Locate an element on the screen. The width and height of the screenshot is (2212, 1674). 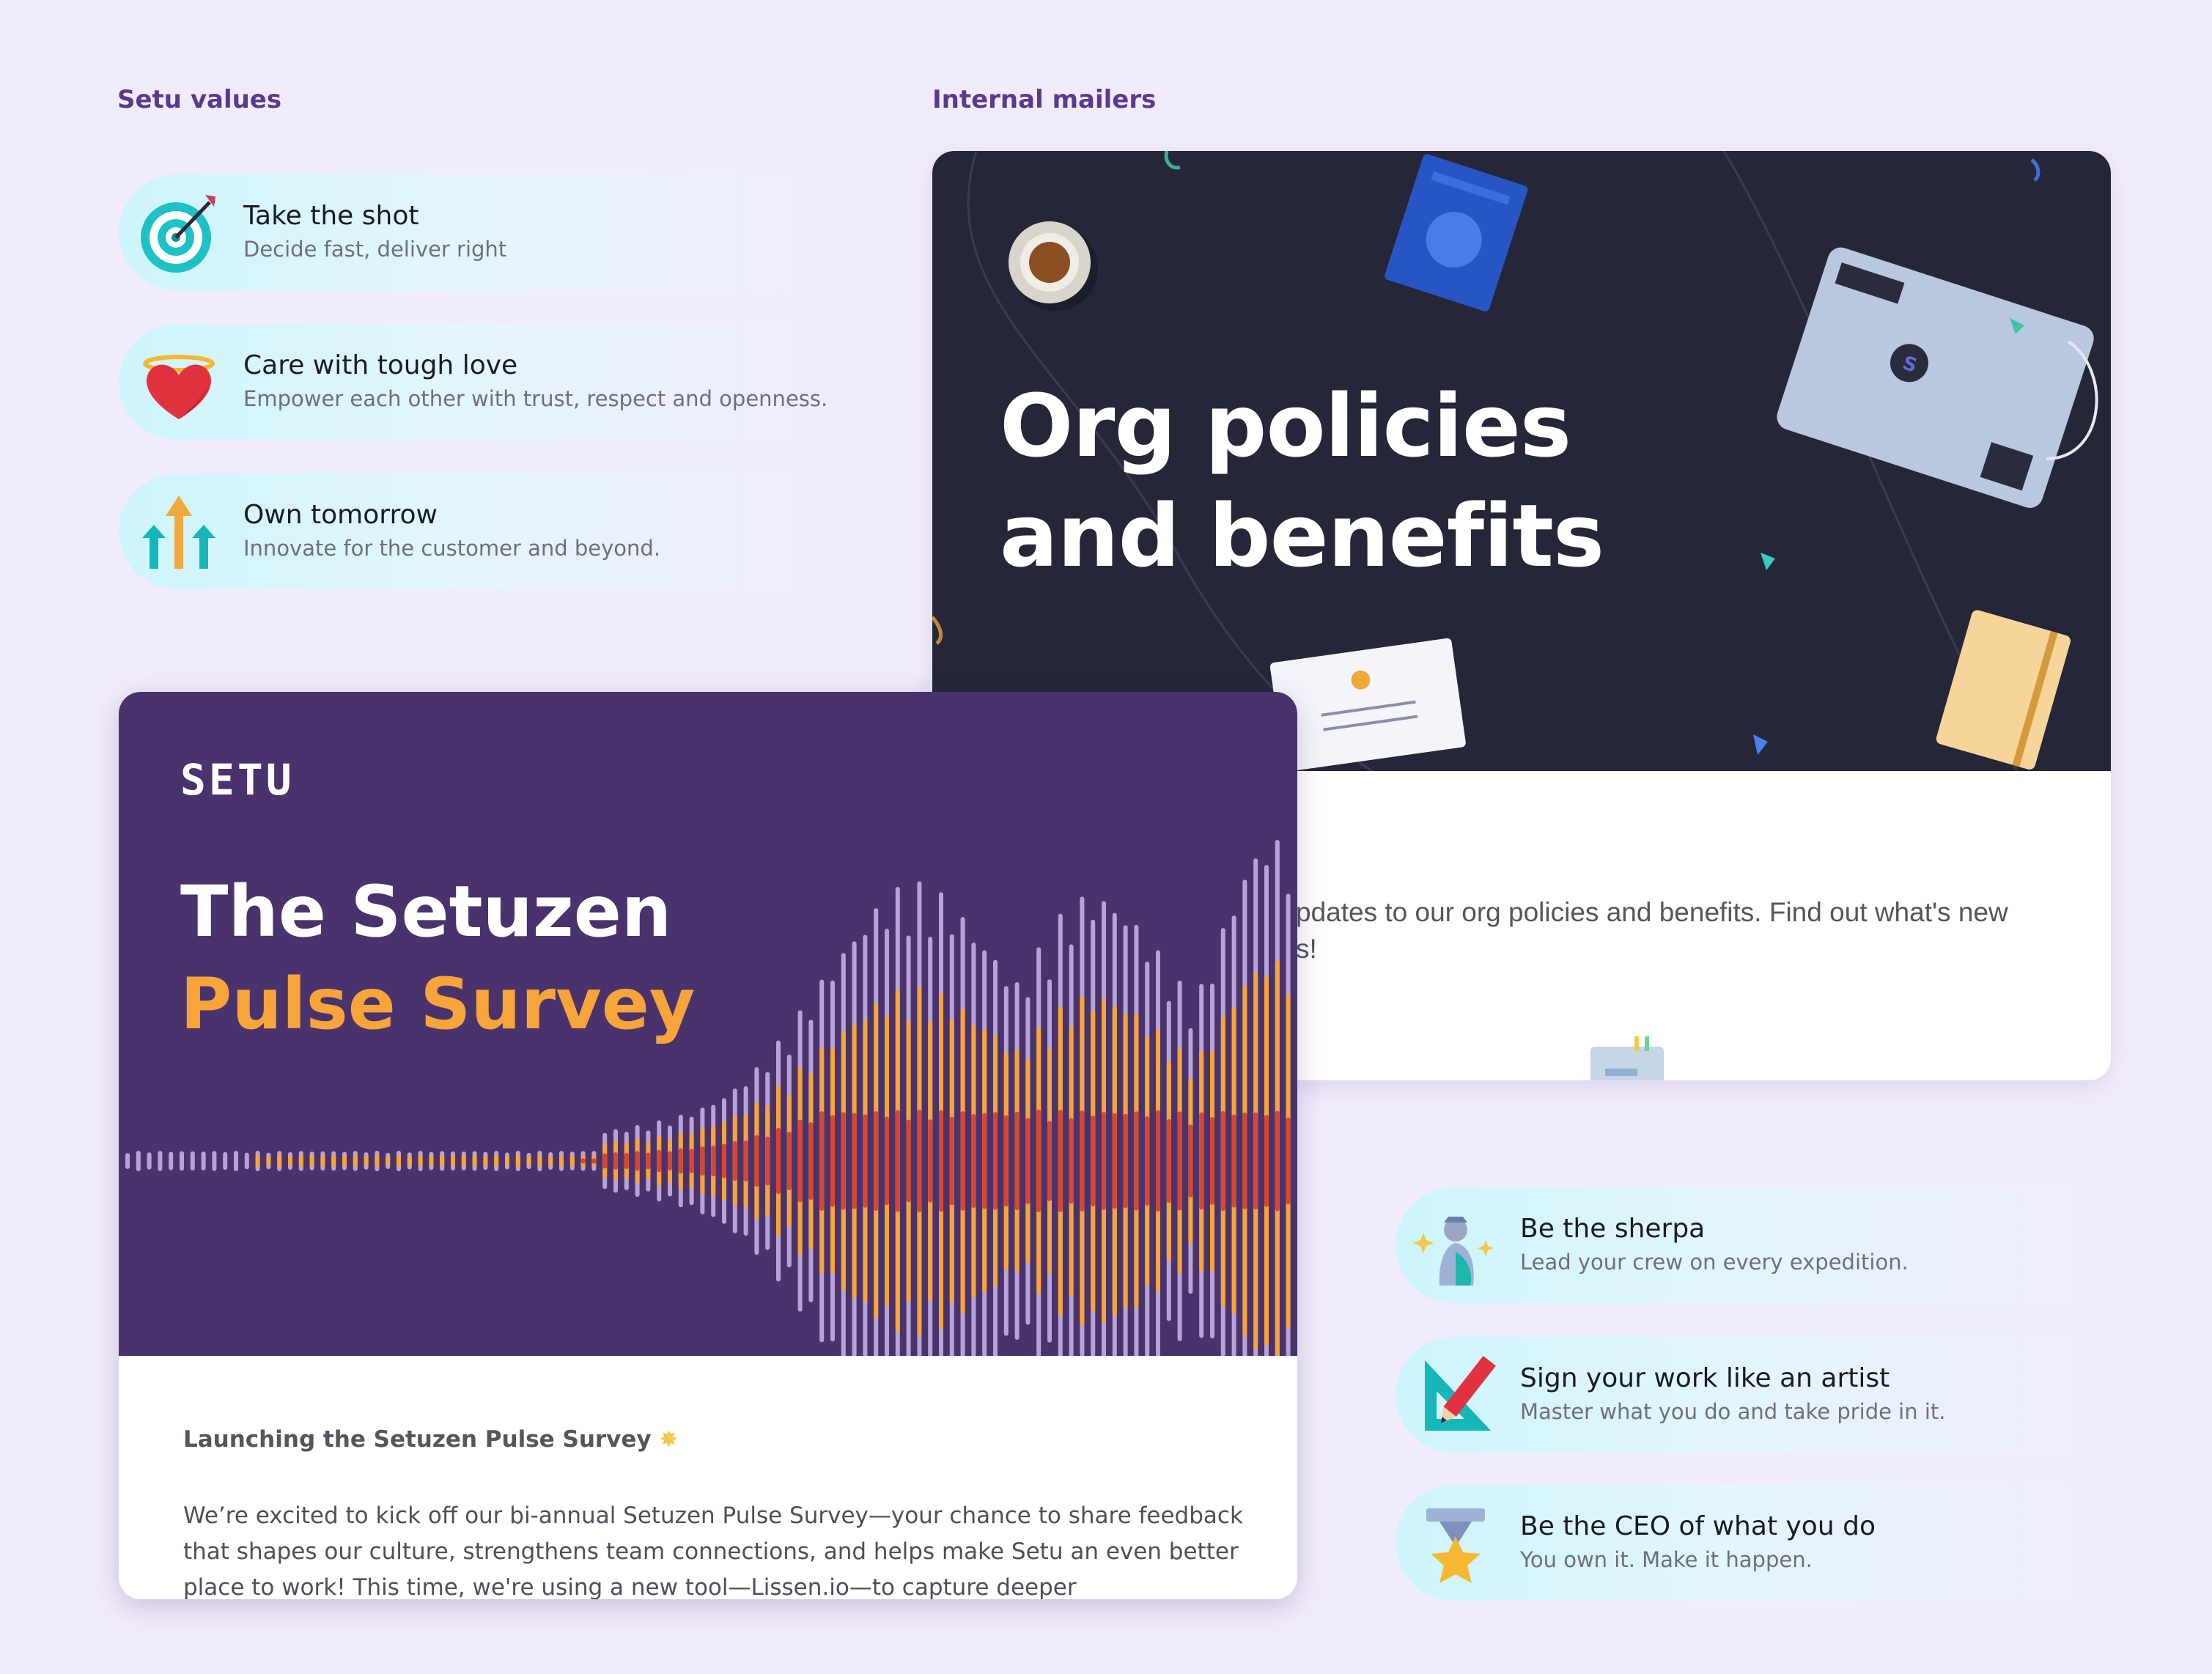
certificate-icon is located at coordinates (1367, 704).